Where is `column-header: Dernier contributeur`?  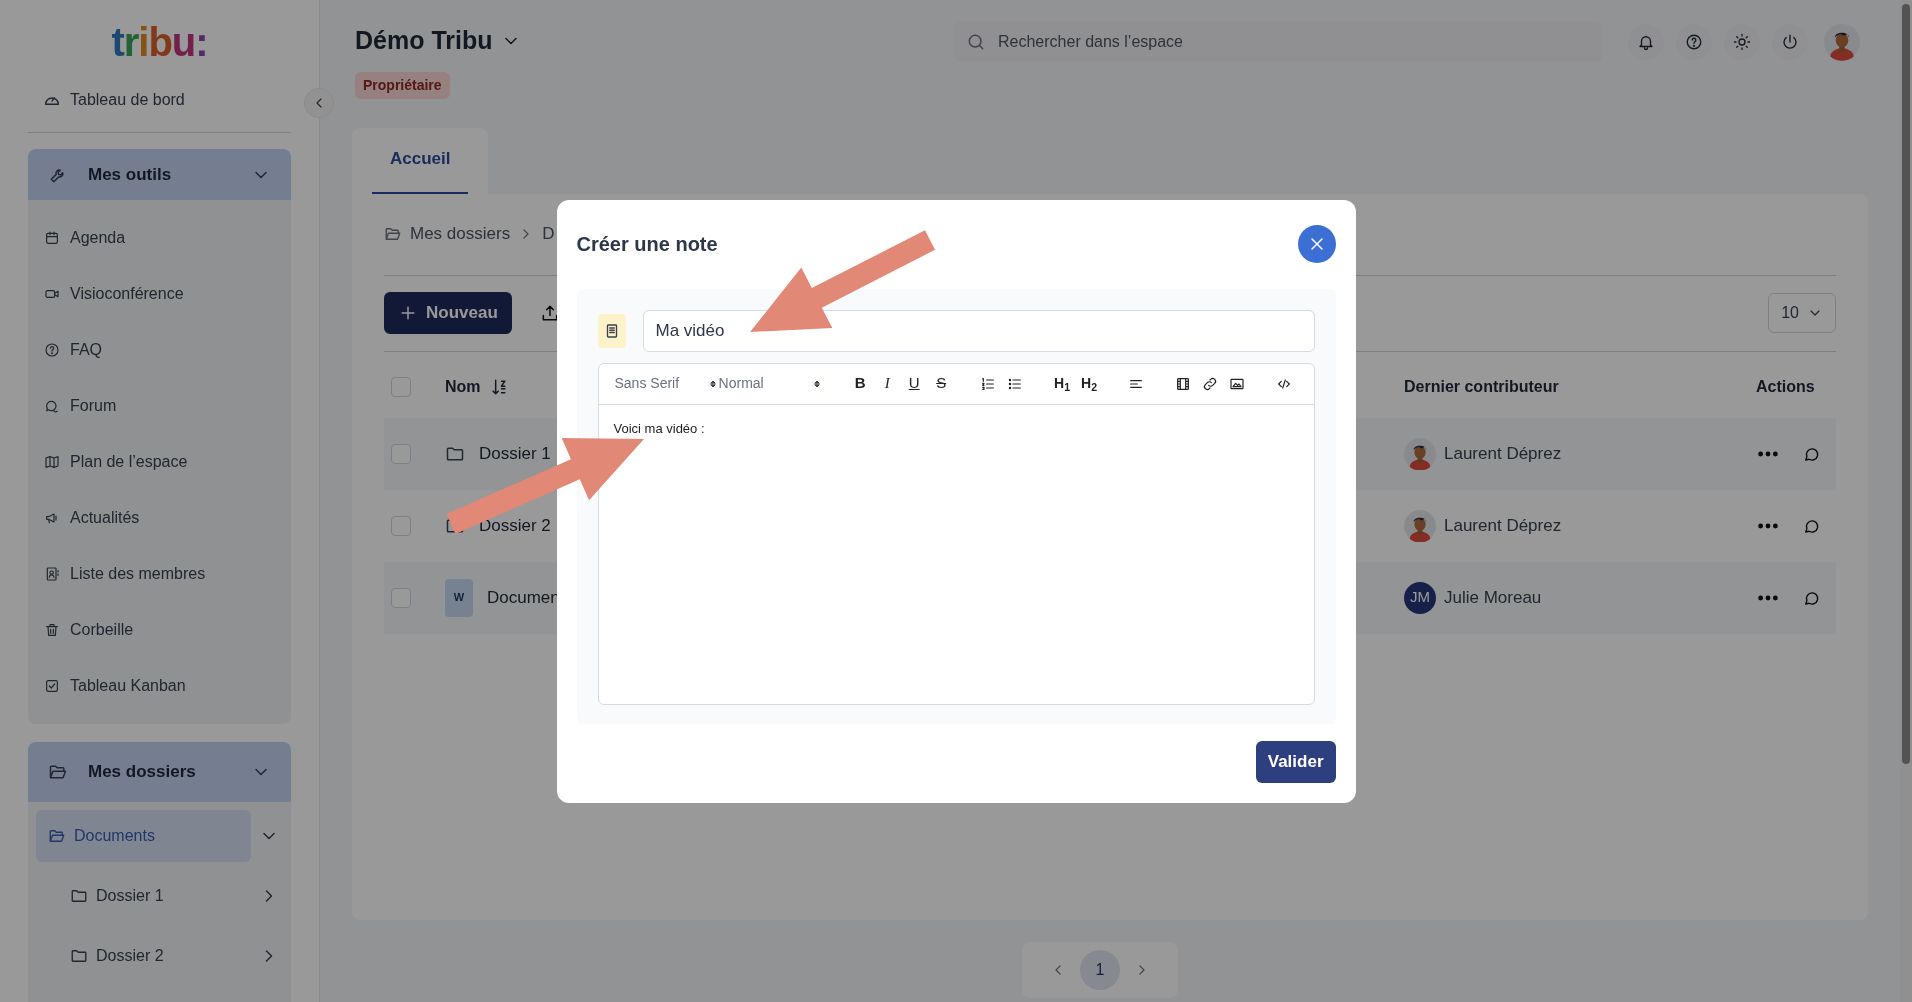 column-header: Dernier contributeur is located at coordinates (1482, 386).